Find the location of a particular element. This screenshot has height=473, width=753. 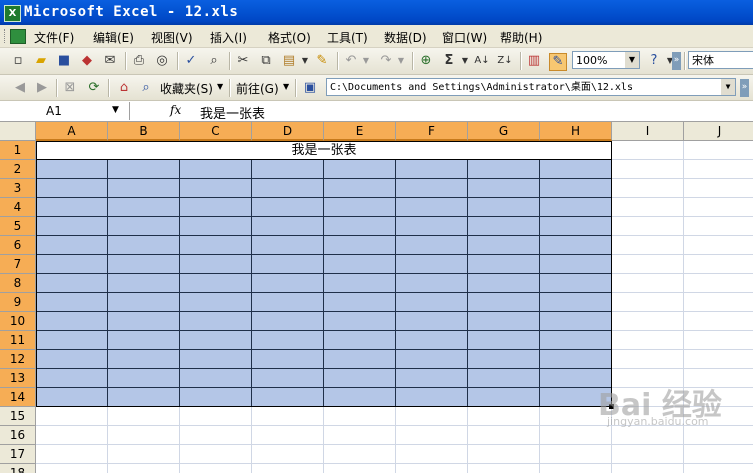

cell-f9 is located at coordinates (432, 302).